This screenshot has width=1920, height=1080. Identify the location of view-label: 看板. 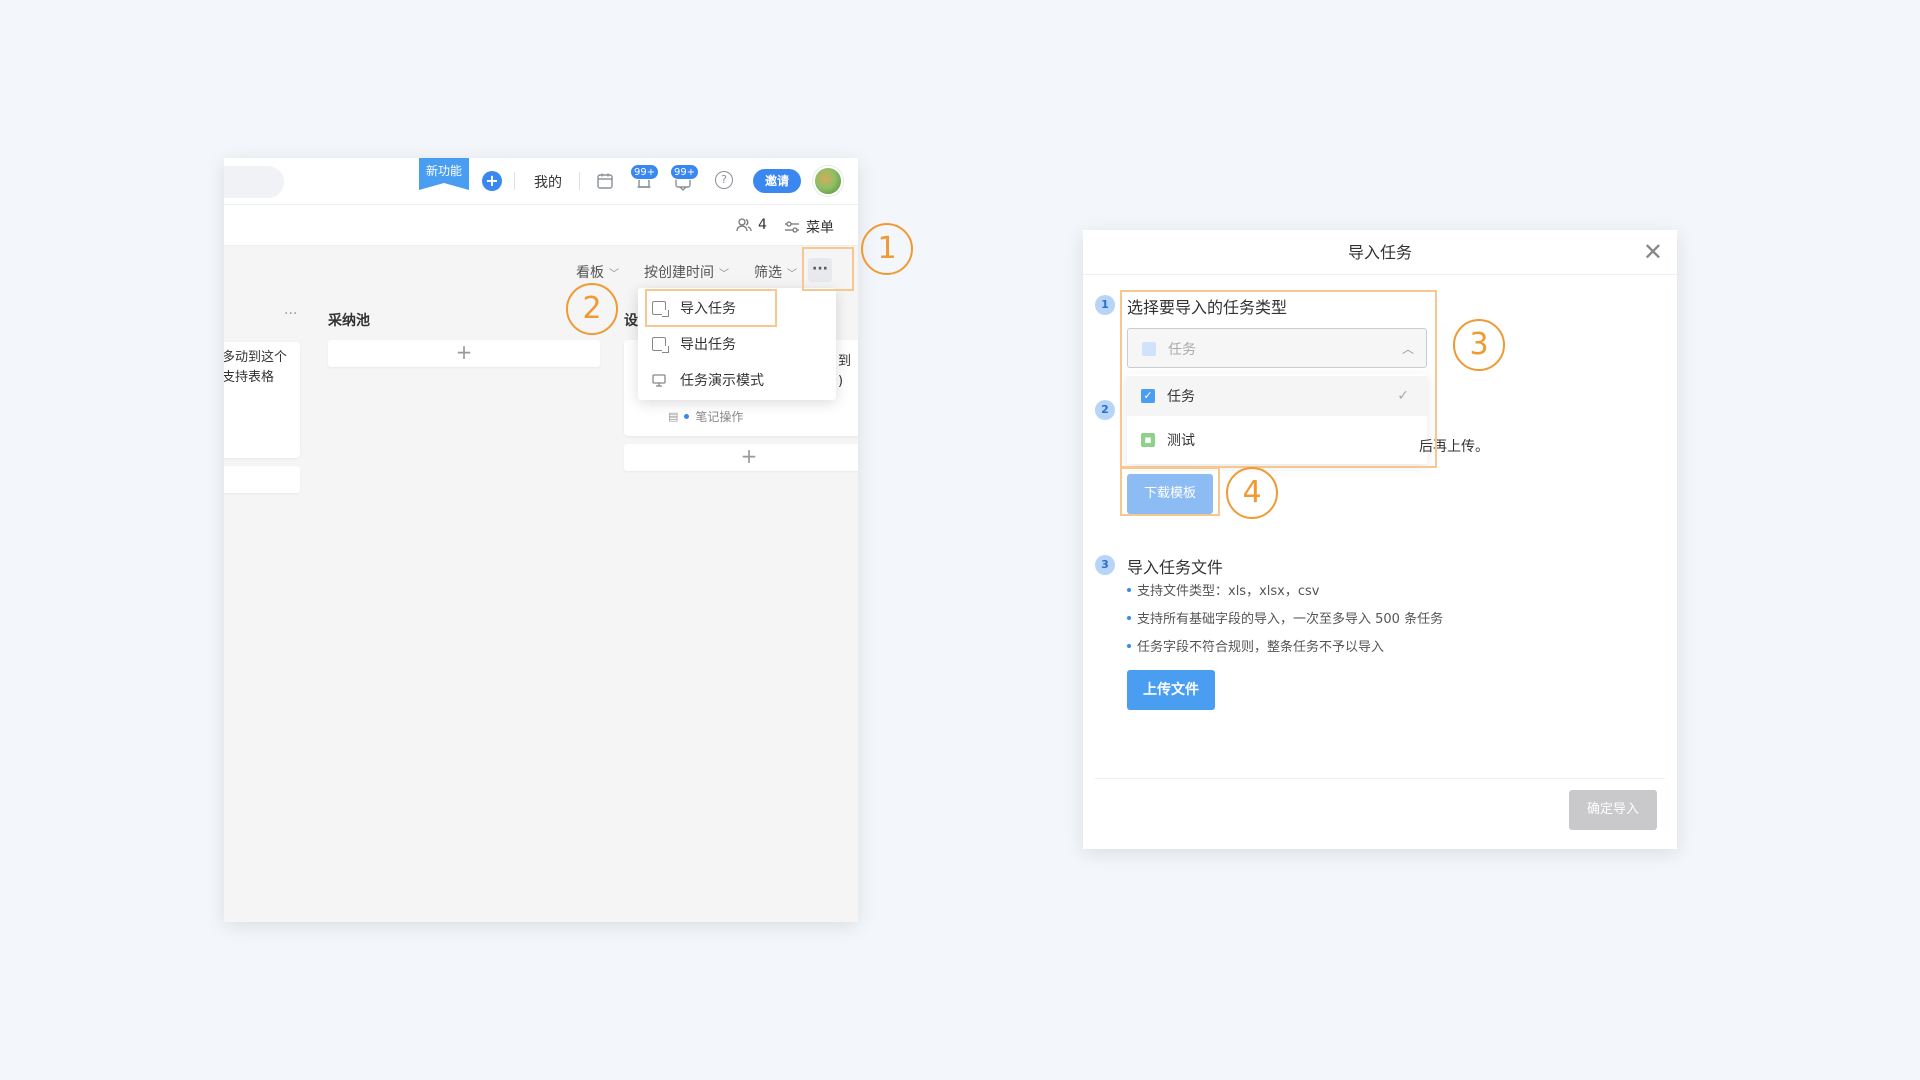
(590, 273).